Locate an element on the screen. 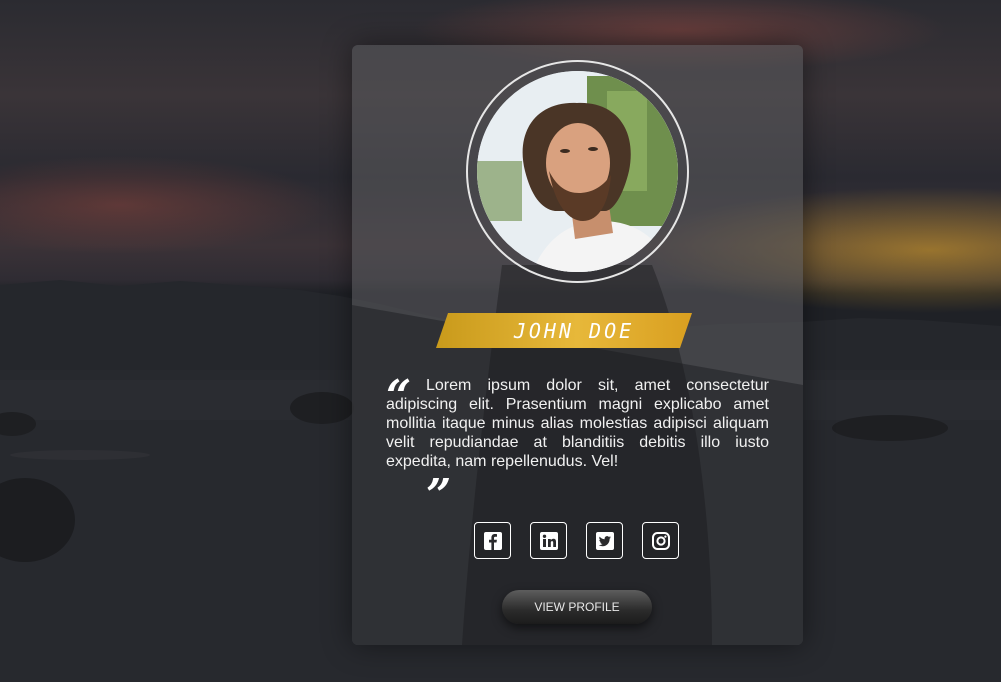 The width and height of the screenshot is (1001, 682). quote-open-icon: “ is located at coordinates (399, 396).